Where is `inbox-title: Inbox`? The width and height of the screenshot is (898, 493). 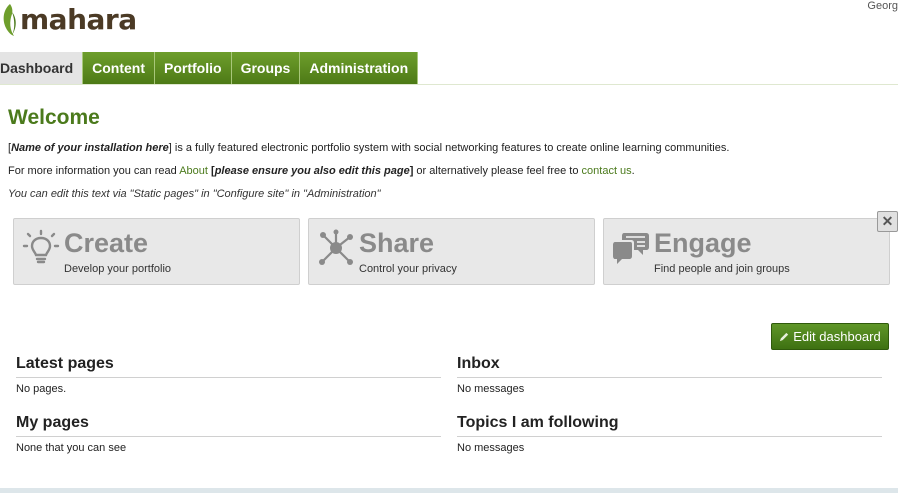 inbox-title: Inbox is located at coordinates (669, 366).